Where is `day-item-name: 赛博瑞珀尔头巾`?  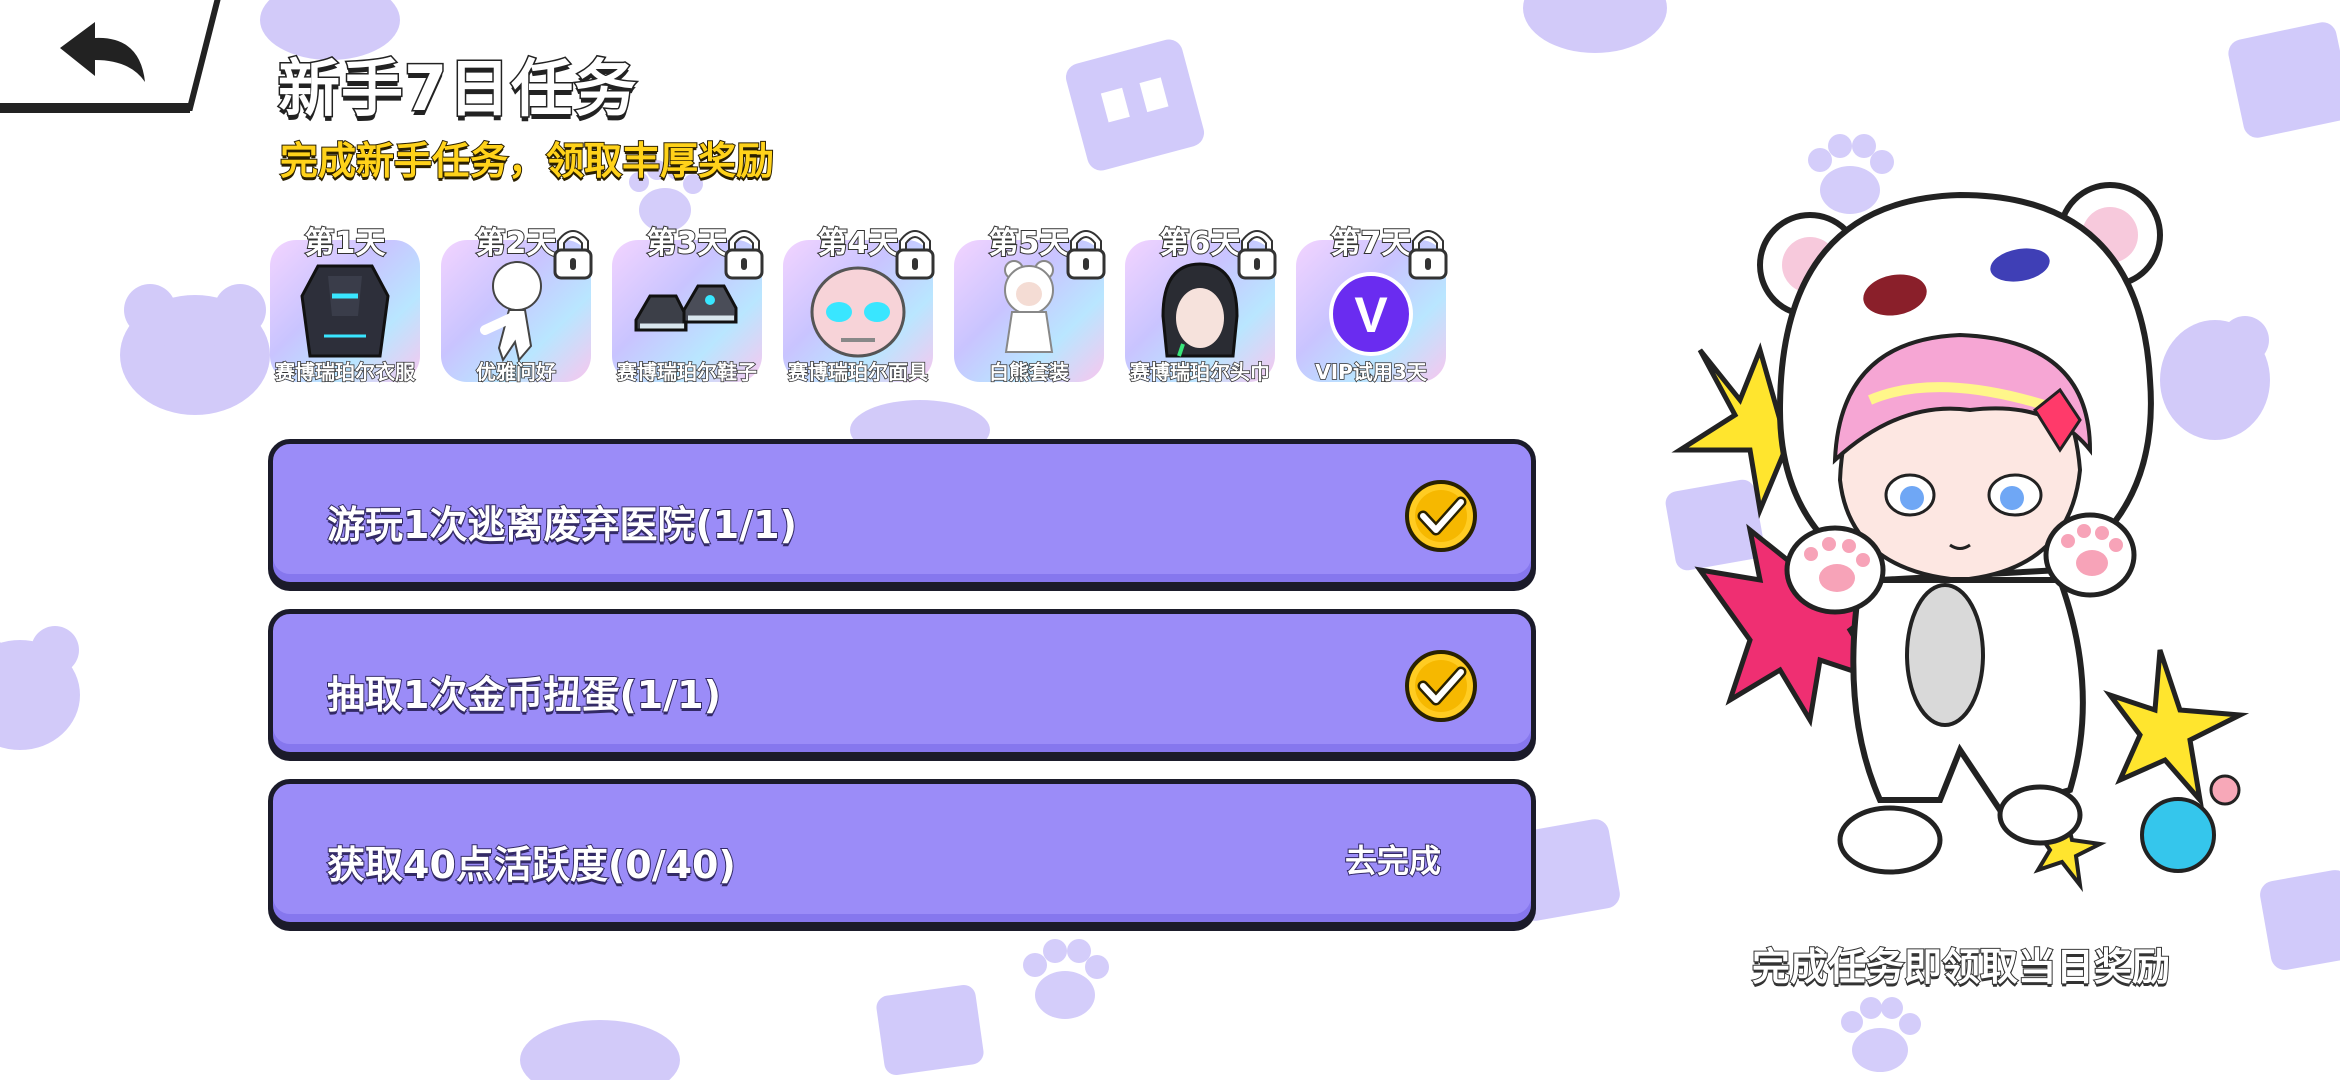 day-item-name: 赛博瑞珀尔头巾 is located at coordinates (1200, 372).